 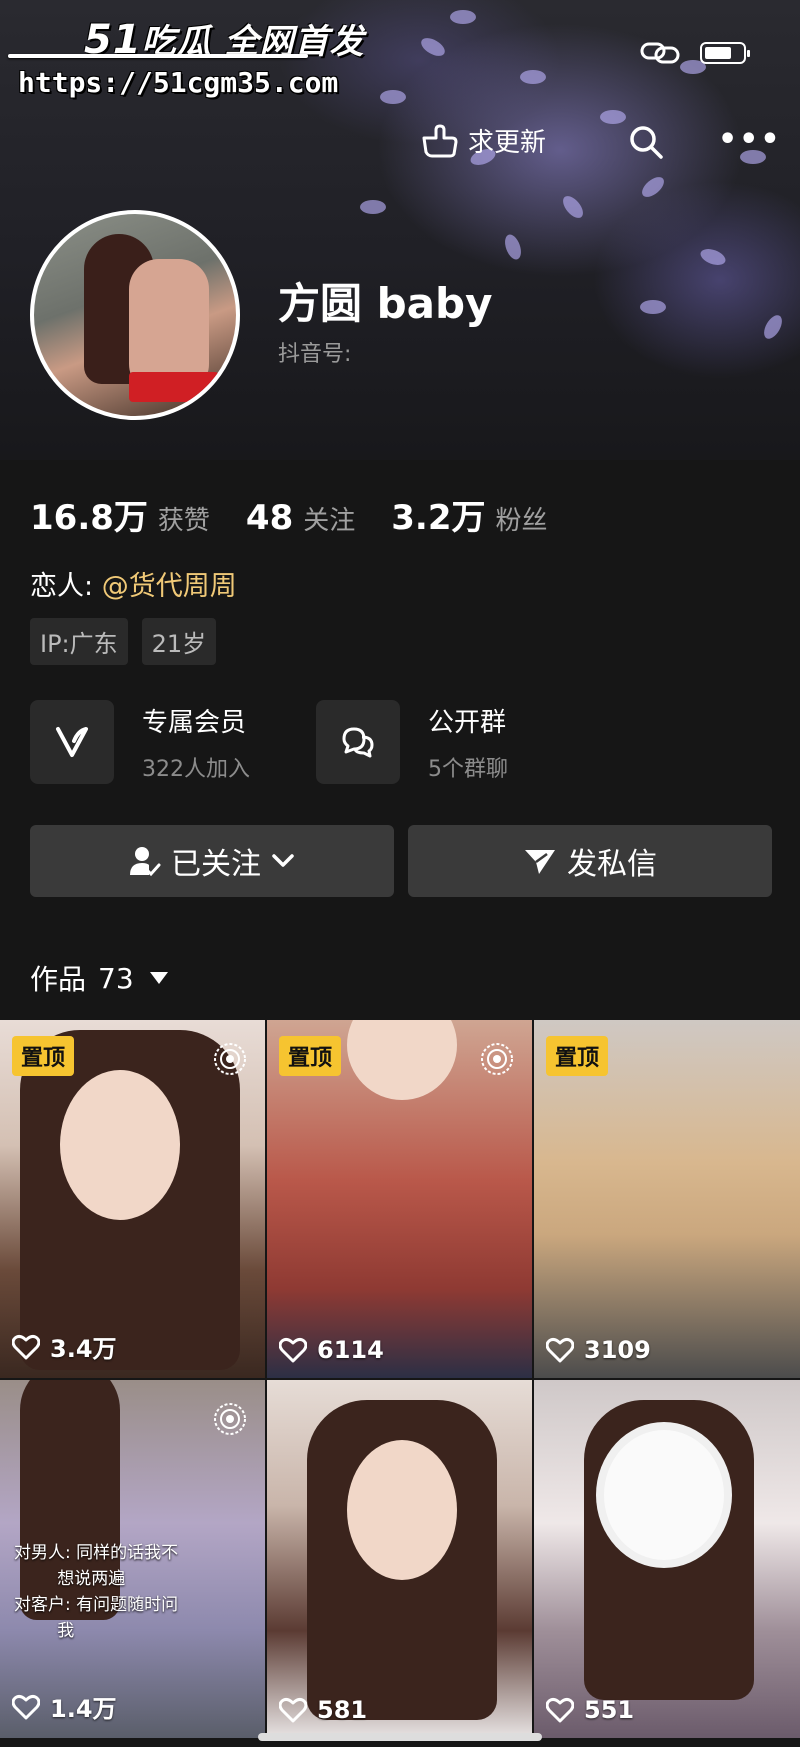 What do you see at coordinates (507, 143) in the screenshot?
I see `request-update-label: 求更新` at bounding box center [507, 143].